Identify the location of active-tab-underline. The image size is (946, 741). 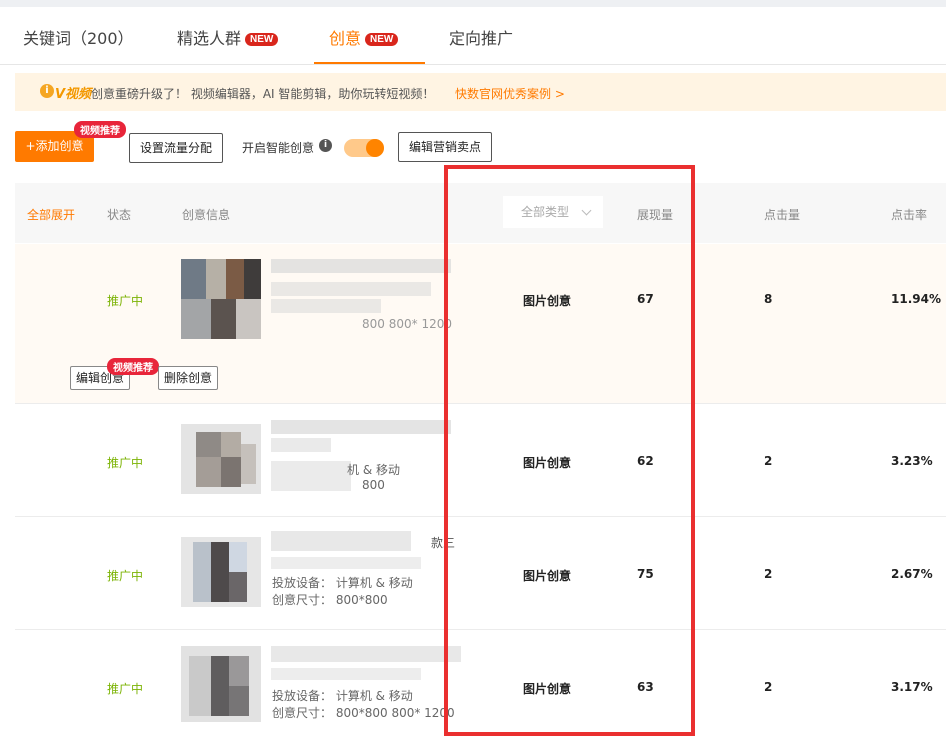
(369, 63).